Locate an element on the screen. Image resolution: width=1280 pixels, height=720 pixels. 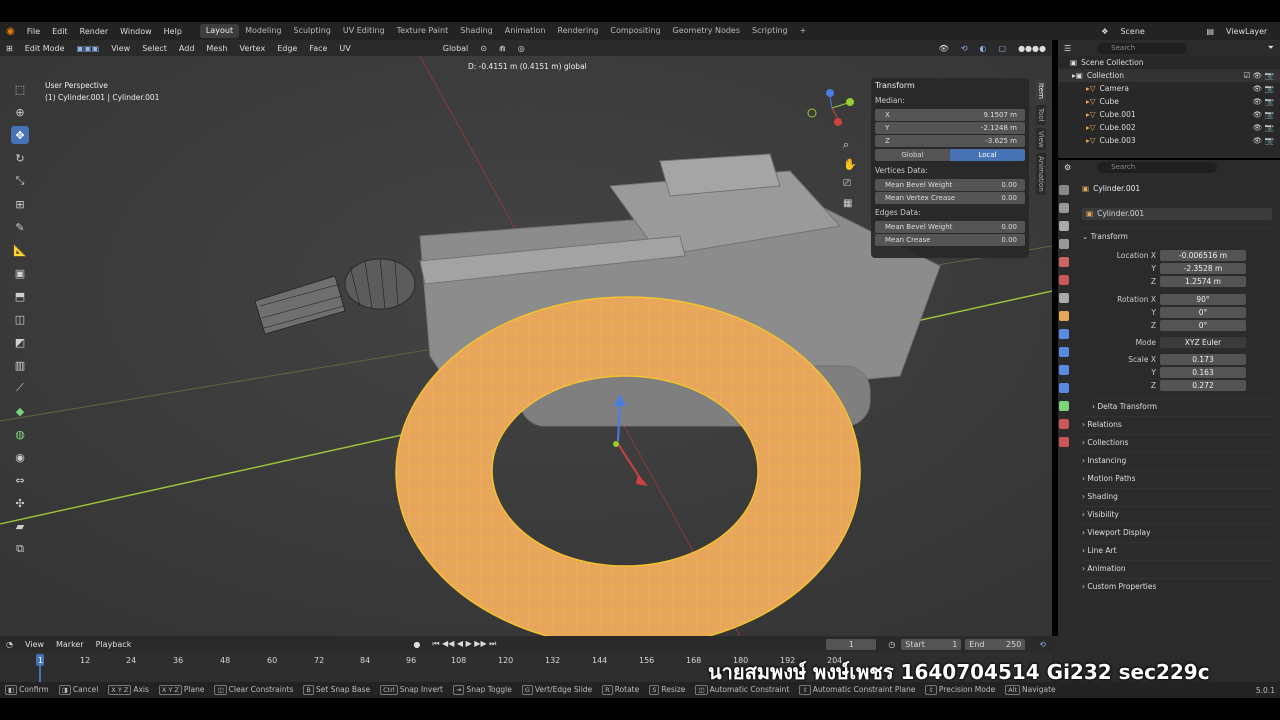
workspace-tab-rendering: Rendering is located at coordinates (578, 31).